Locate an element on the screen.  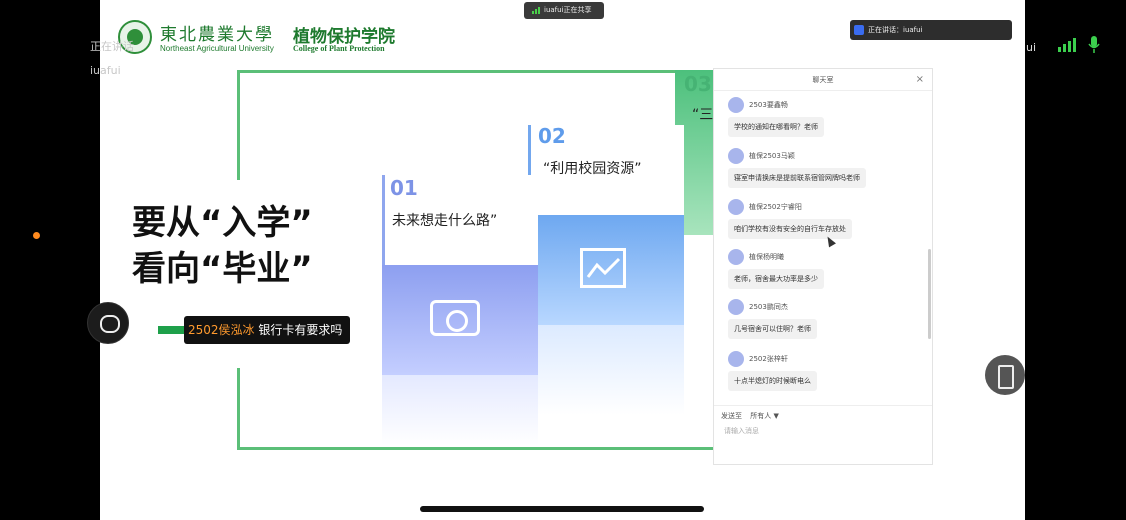
step-1-number: 01 is located at coordinates (404, 188).